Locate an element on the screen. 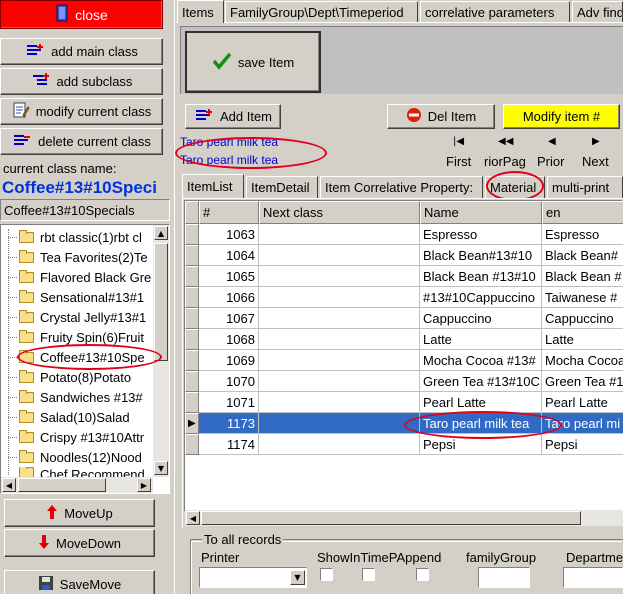  tab-correlative-parameters: correlative parameters is located at coordinates (495, 12).